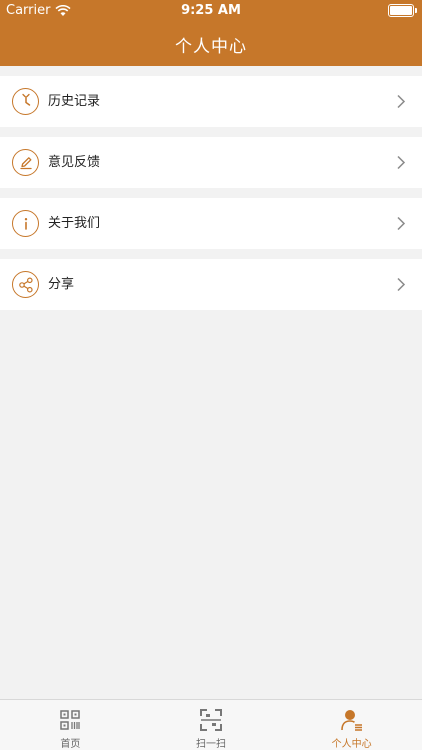 This screenshot has width=422, height=750. What do you see at coordinates (351, 720) in the screenshot?
I see `user-profile-icon` at bounding box center [351, 720].